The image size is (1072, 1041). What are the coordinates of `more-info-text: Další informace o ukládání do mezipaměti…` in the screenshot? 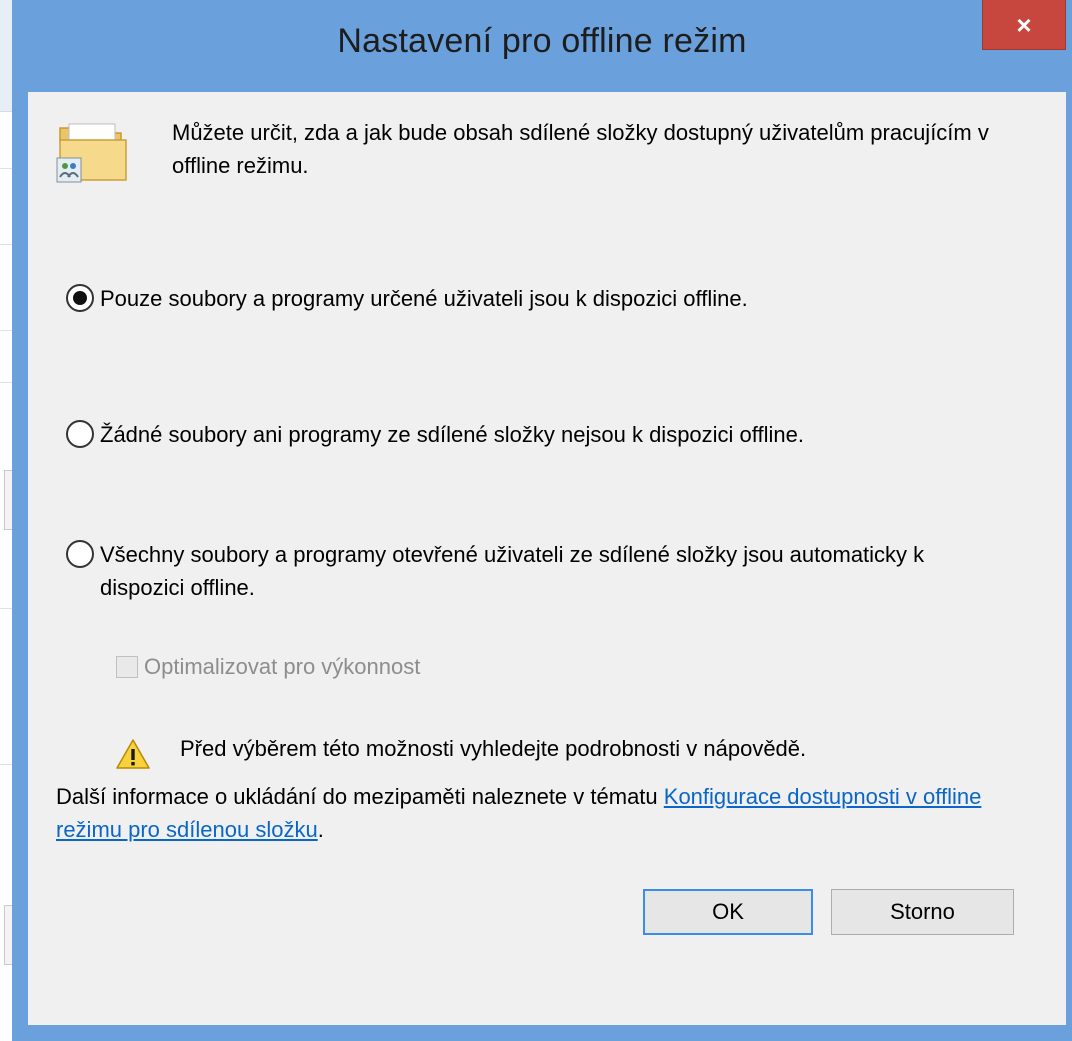 It's located at (551, 813).